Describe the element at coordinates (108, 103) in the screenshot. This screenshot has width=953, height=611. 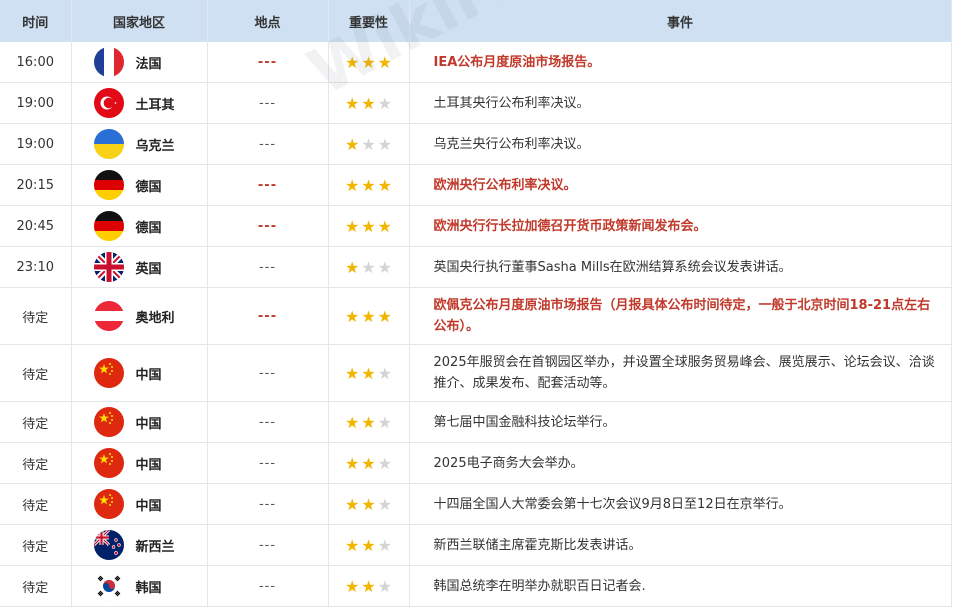
I see `turkey-flag-icon` at that location.